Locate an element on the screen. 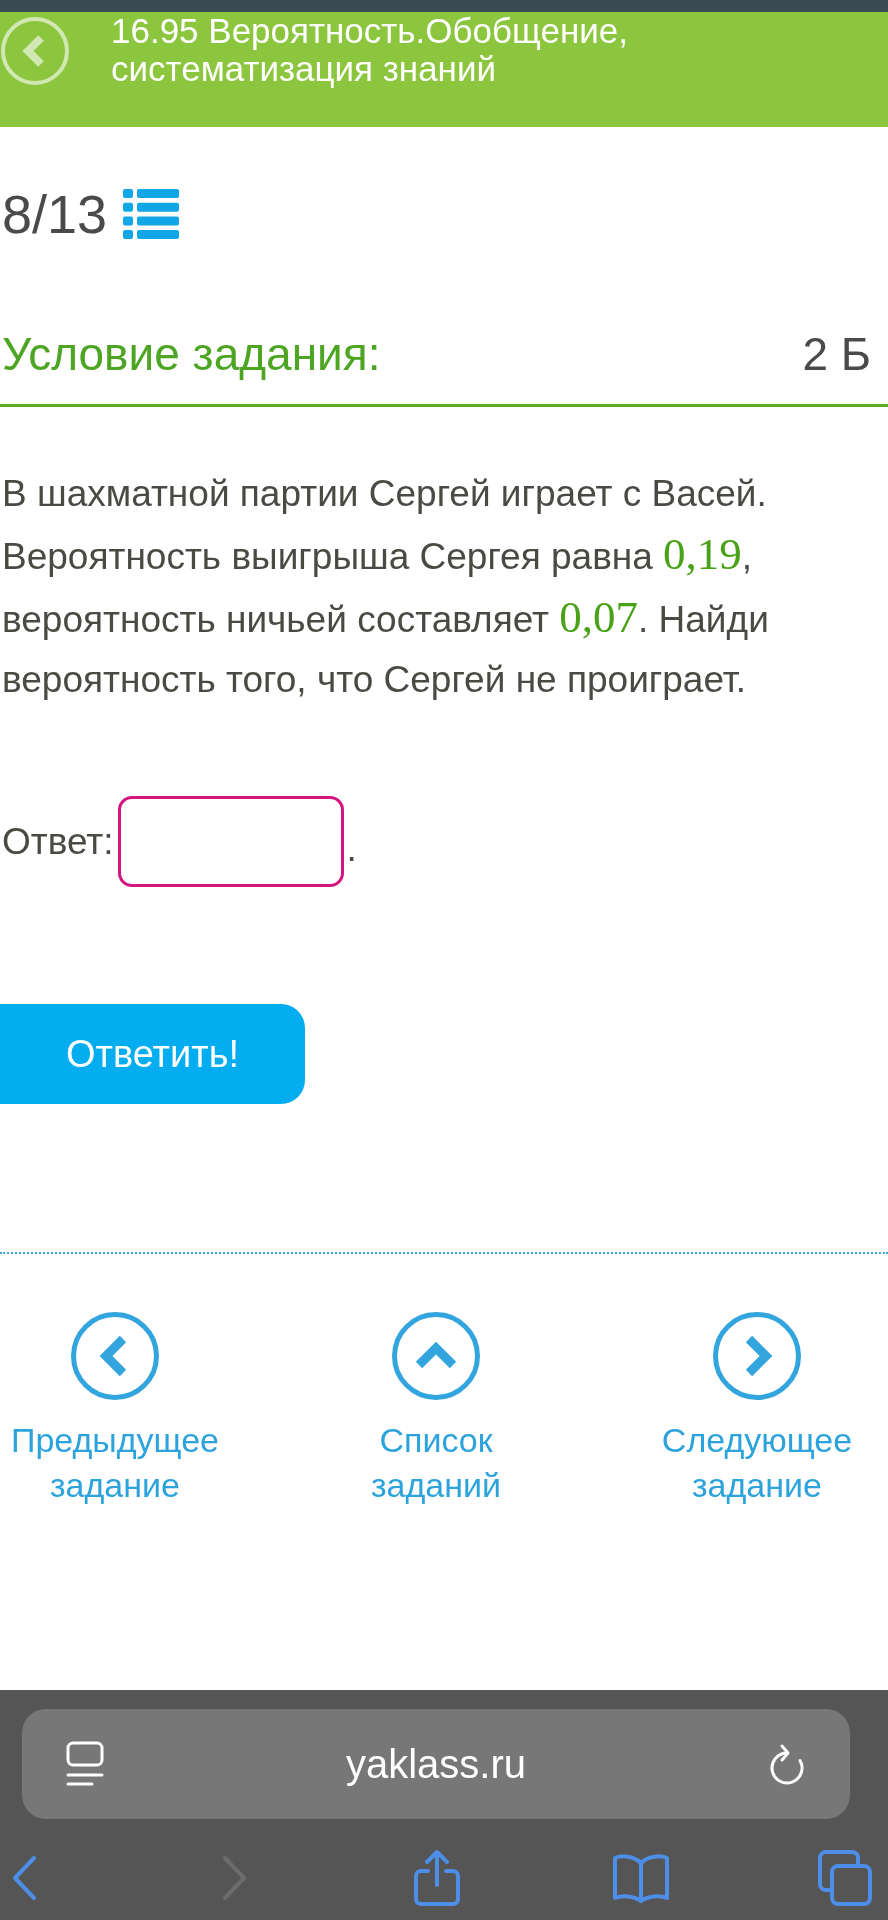 This screenshot has width=888, height=1920. answer-label: Ответ: is located at coordinates (58, 841).